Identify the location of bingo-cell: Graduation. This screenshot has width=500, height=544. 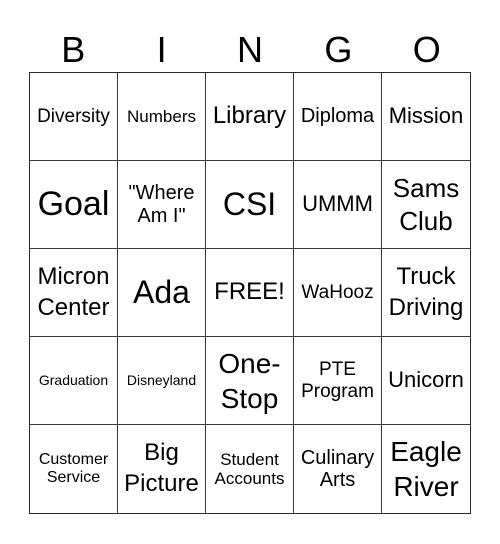
(74, 381).